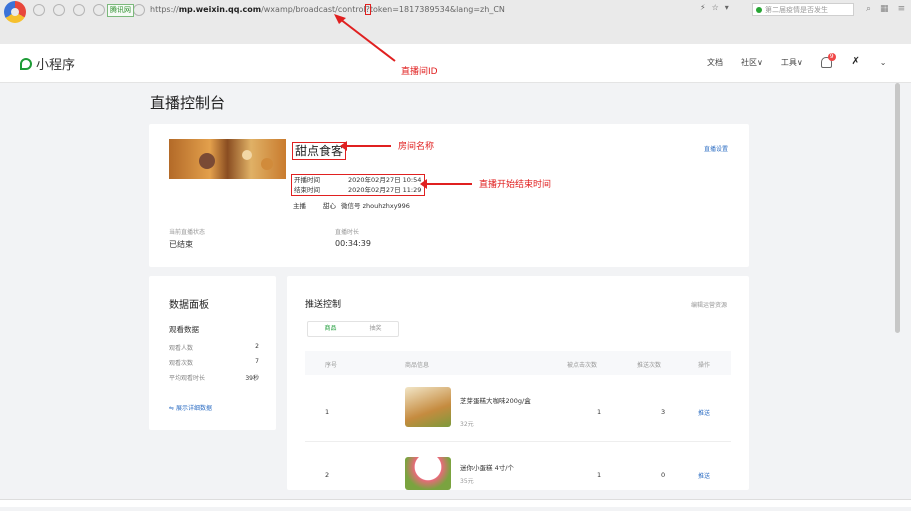 This screenshot has width=911, height=511. Describe the element at coordinates (365, 146) in the screenshot. I see `room-name-arrow` at that location.